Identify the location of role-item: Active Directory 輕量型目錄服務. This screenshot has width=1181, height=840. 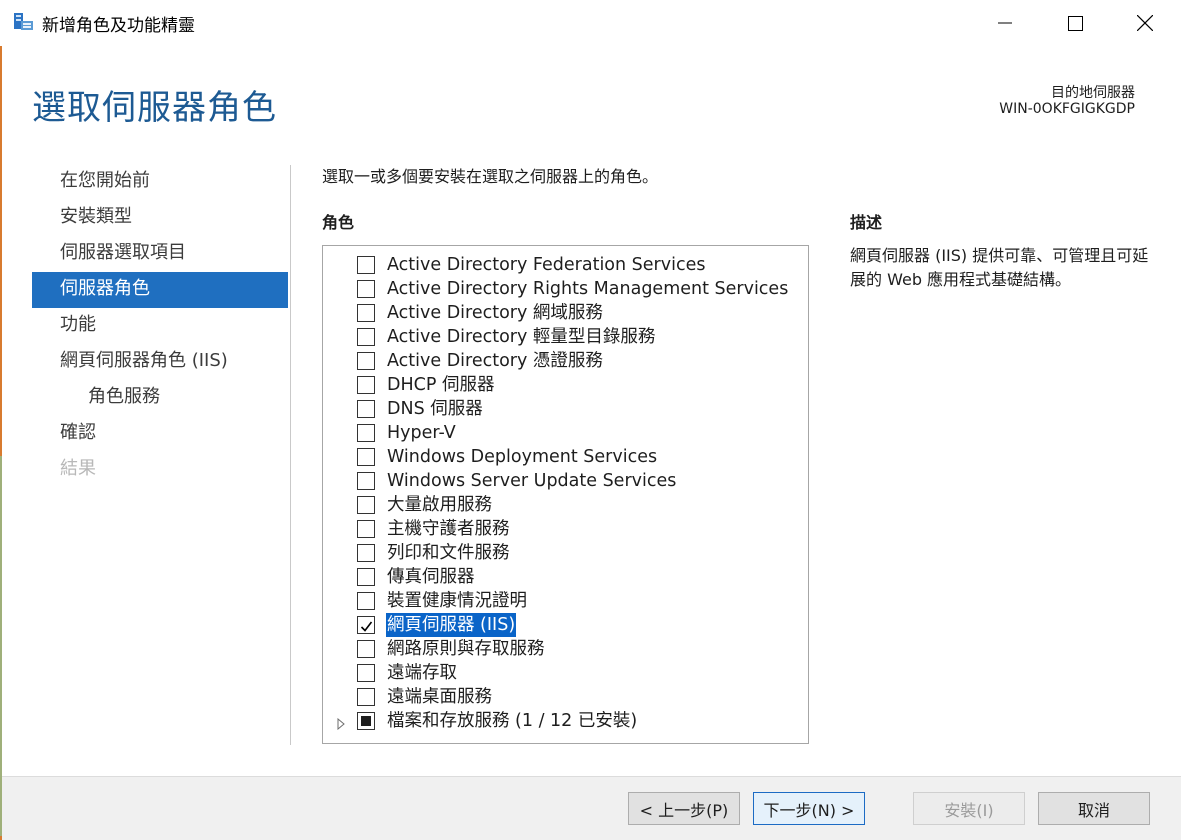
(563, 337).